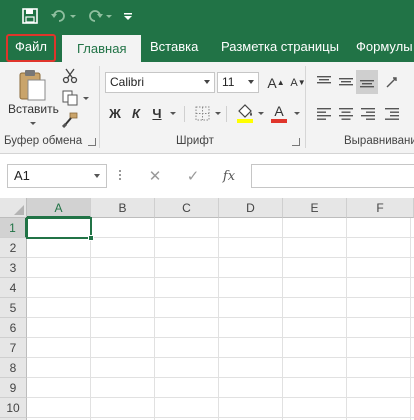 The image size is (414, 420). What do you see at coordinates (95, 16) in the screenshot?
I see `redo-icon` at bounding box center [95, 16].